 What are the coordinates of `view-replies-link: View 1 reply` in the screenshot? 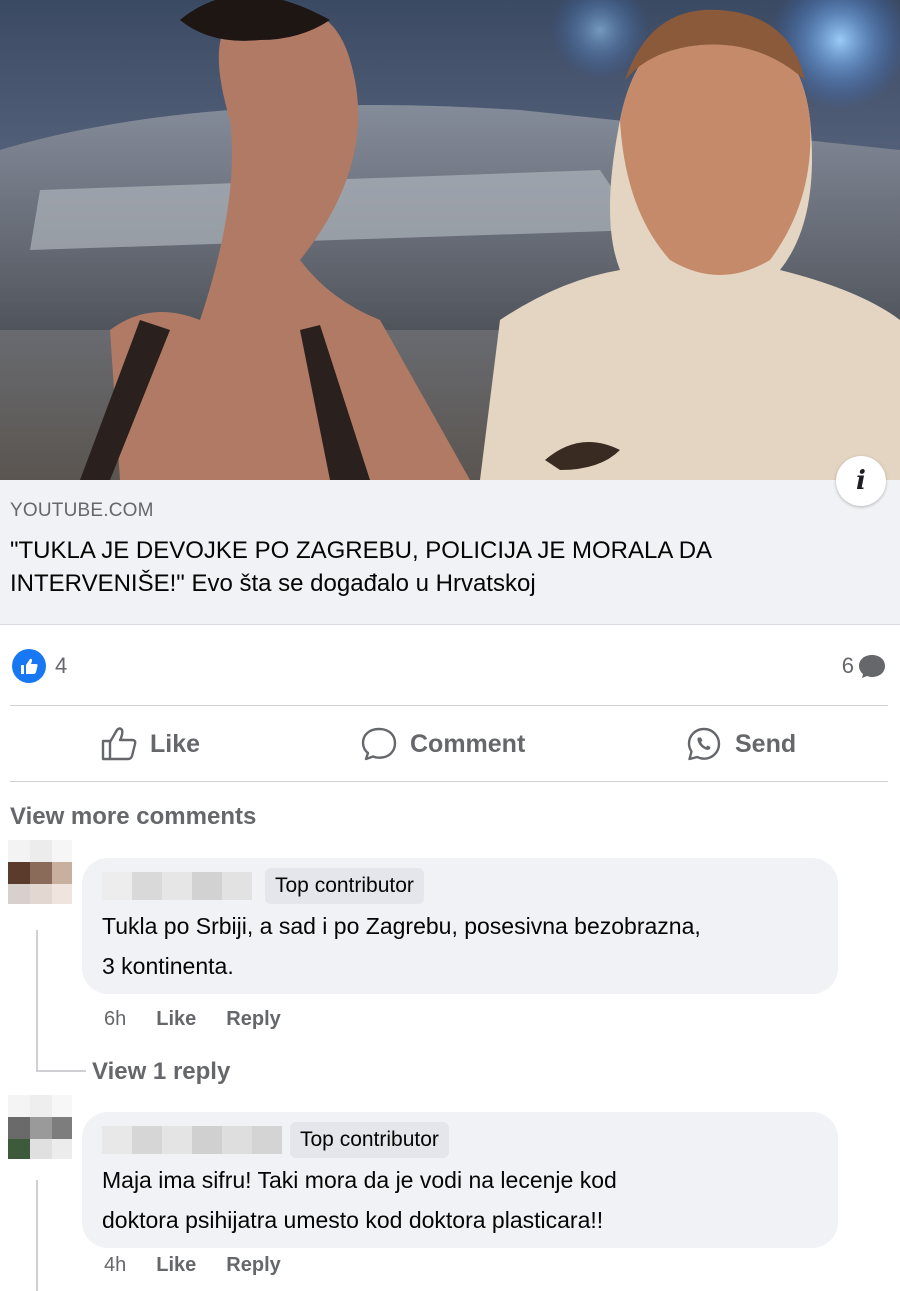 It's located at (161, 1072).